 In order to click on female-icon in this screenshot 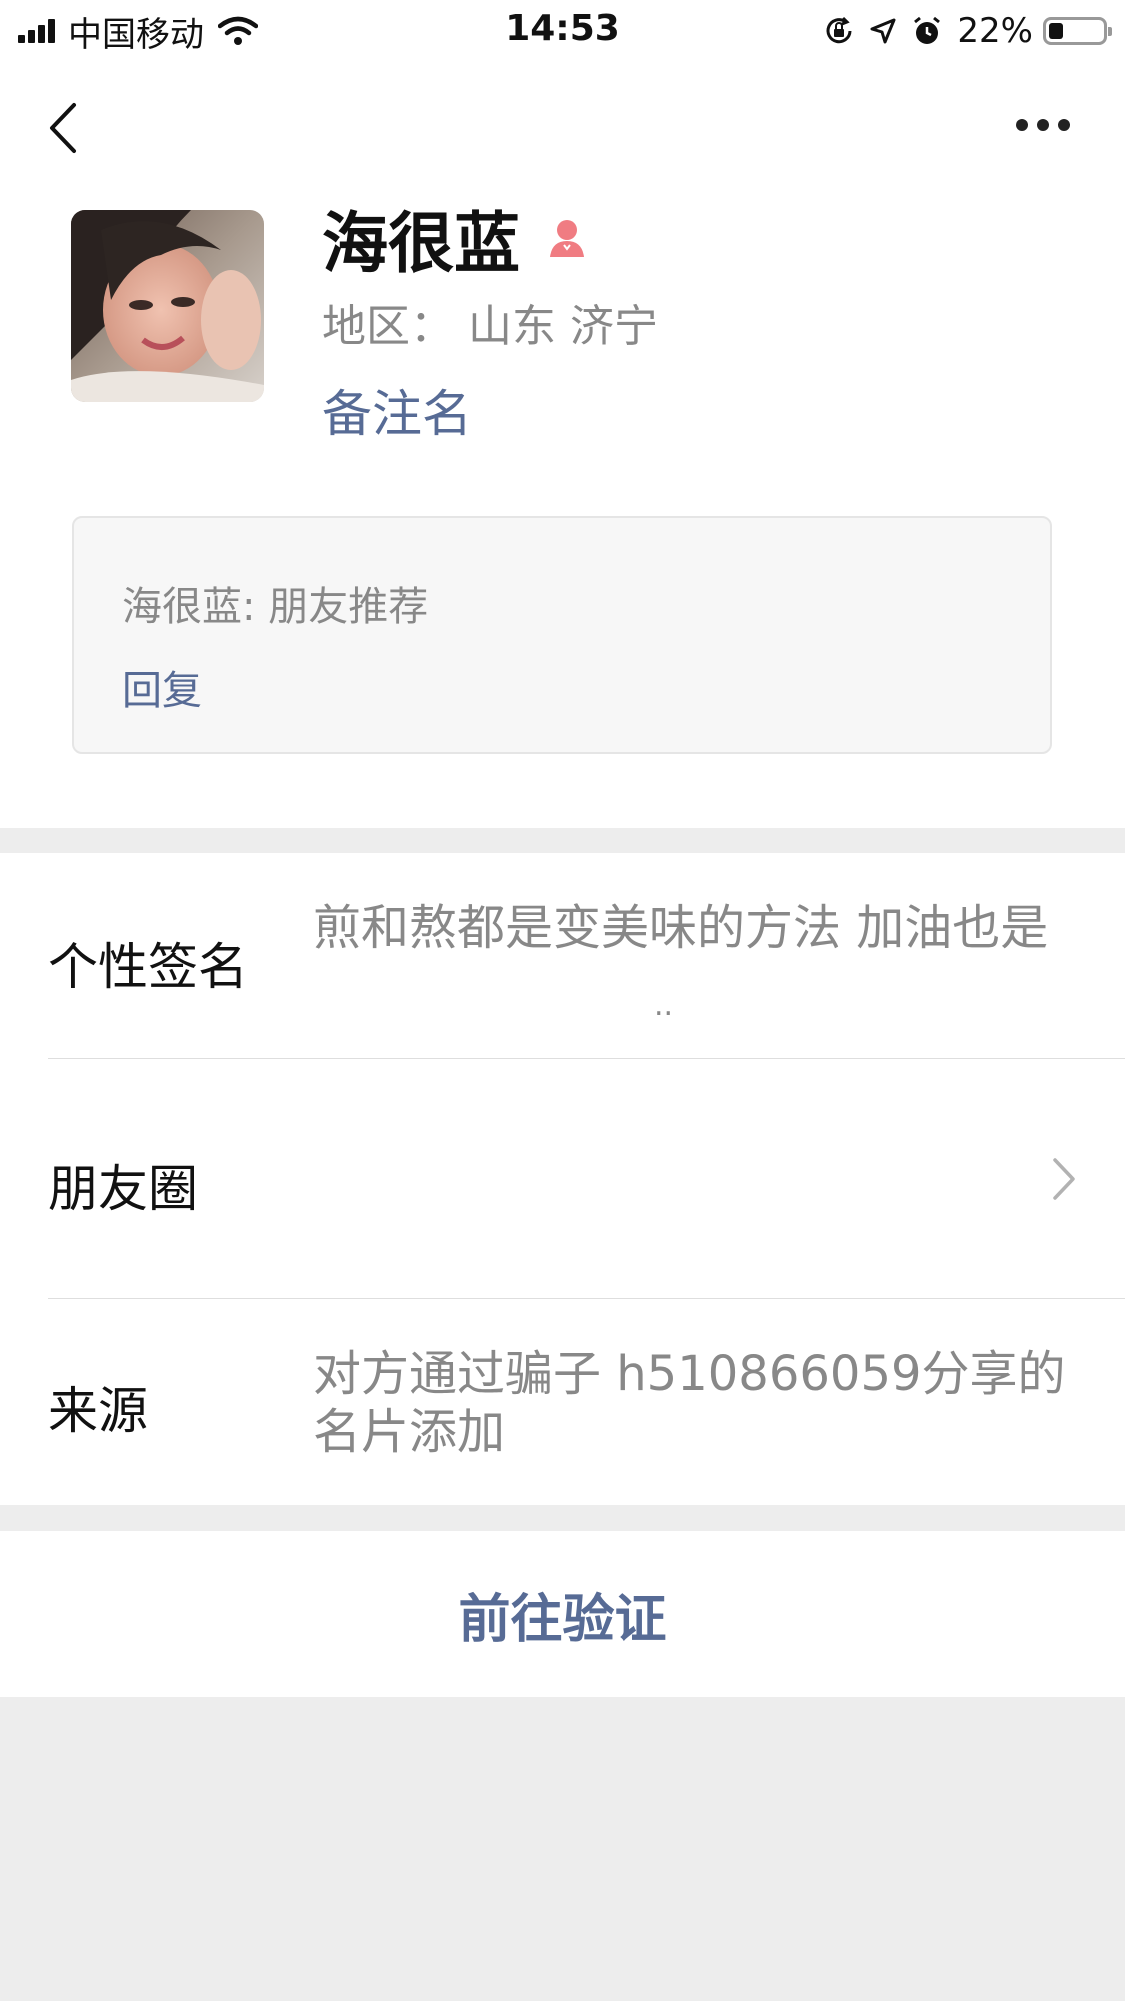, I will do `click(567, 238)`.